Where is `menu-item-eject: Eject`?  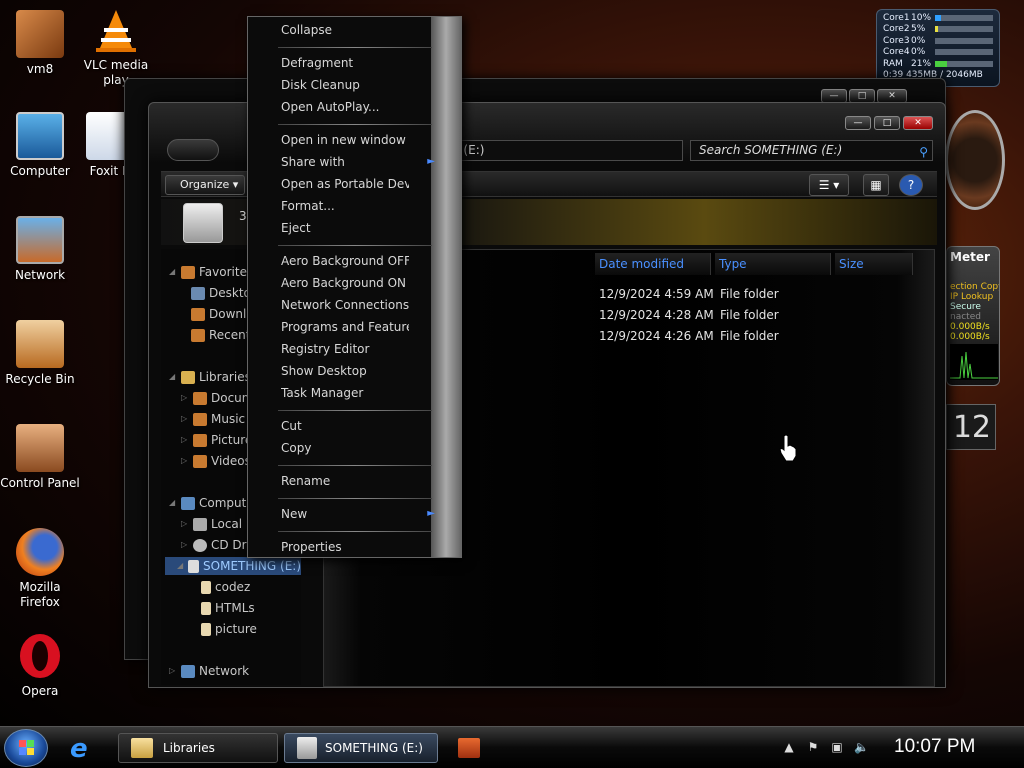
menu-item-eject: Eject is located at coordinates (345, 228).